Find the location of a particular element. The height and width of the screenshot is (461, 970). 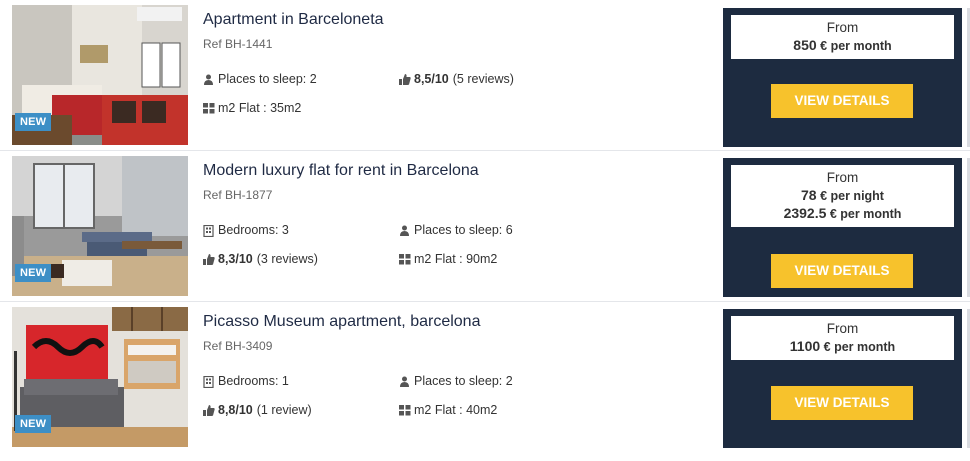

listing-ref: Ref BH-1441 is located at coordinates (238, 44).